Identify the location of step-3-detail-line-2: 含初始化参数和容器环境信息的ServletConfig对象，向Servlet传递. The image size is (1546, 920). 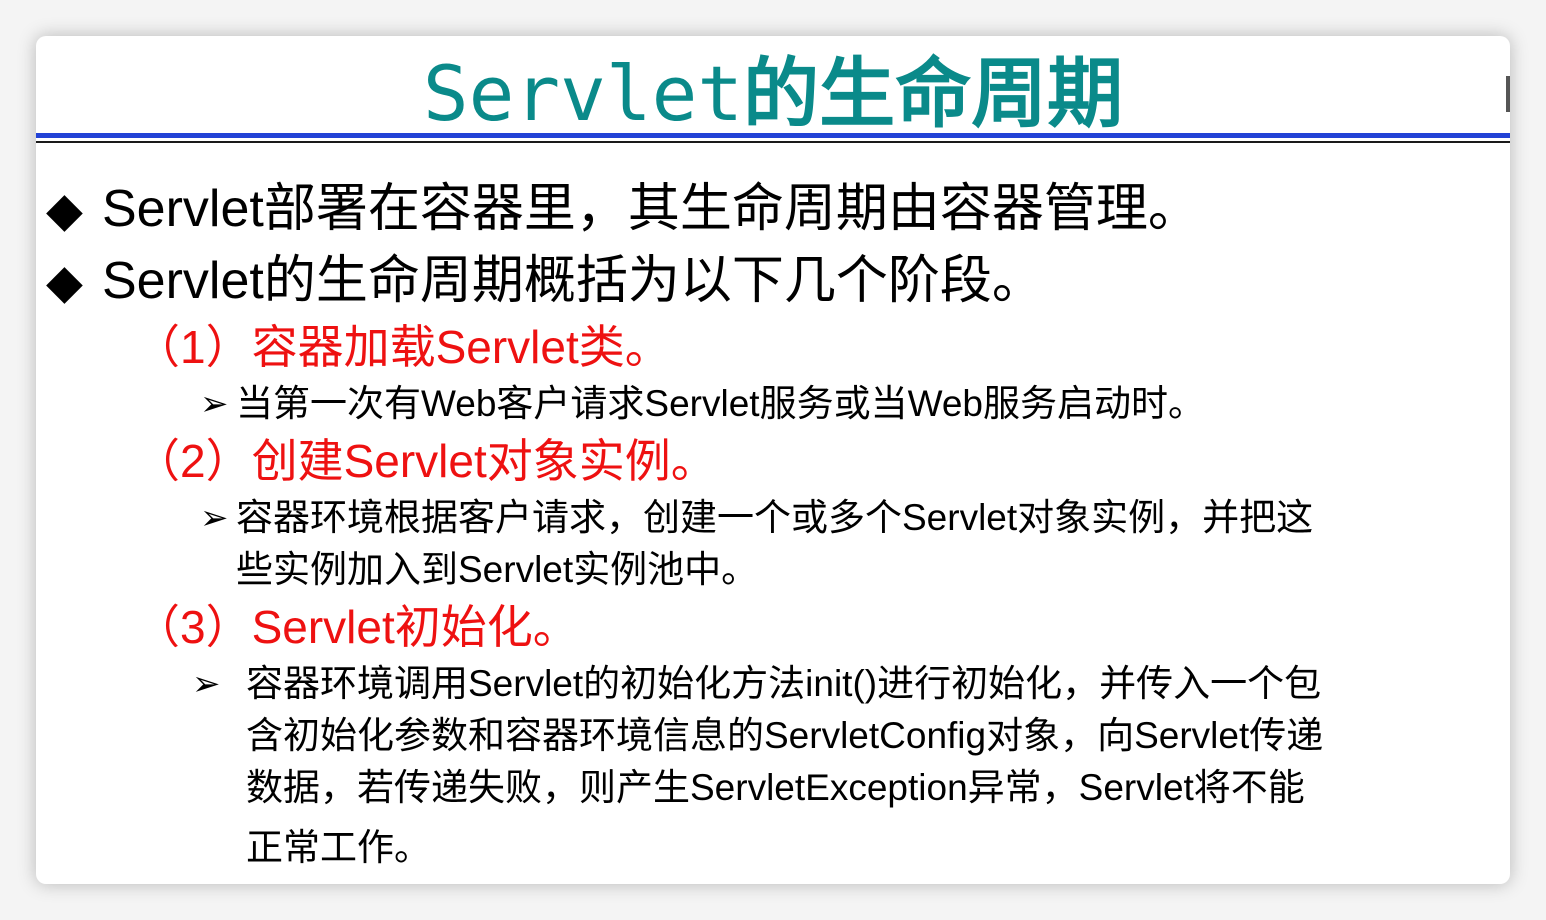
(785, 735).